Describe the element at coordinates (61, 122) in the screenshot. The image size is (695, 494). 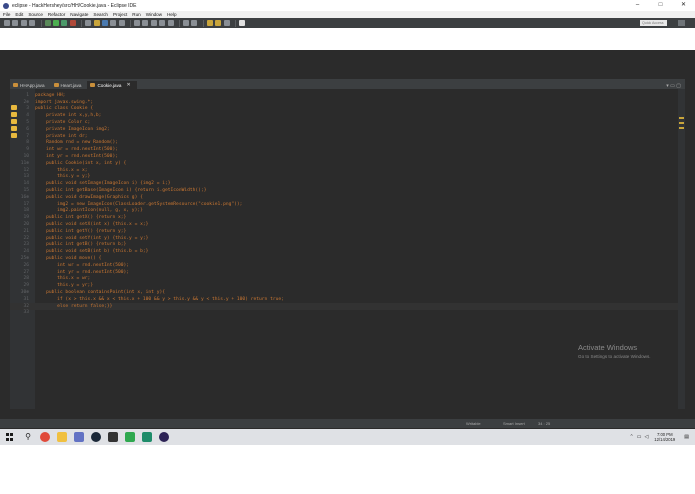
I see `code-text: private Color c;` at that location.